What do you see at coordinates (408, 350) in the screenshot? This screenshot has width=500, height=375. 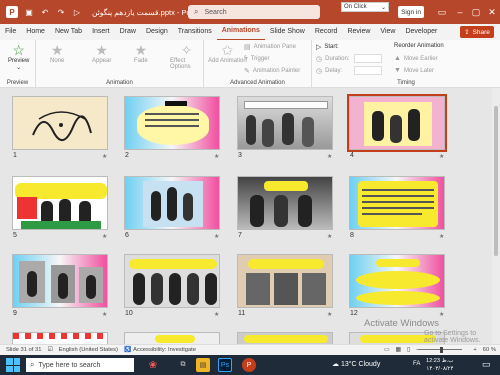 I see `reading-view-icon: ▯` at bounding box center [408, 350].